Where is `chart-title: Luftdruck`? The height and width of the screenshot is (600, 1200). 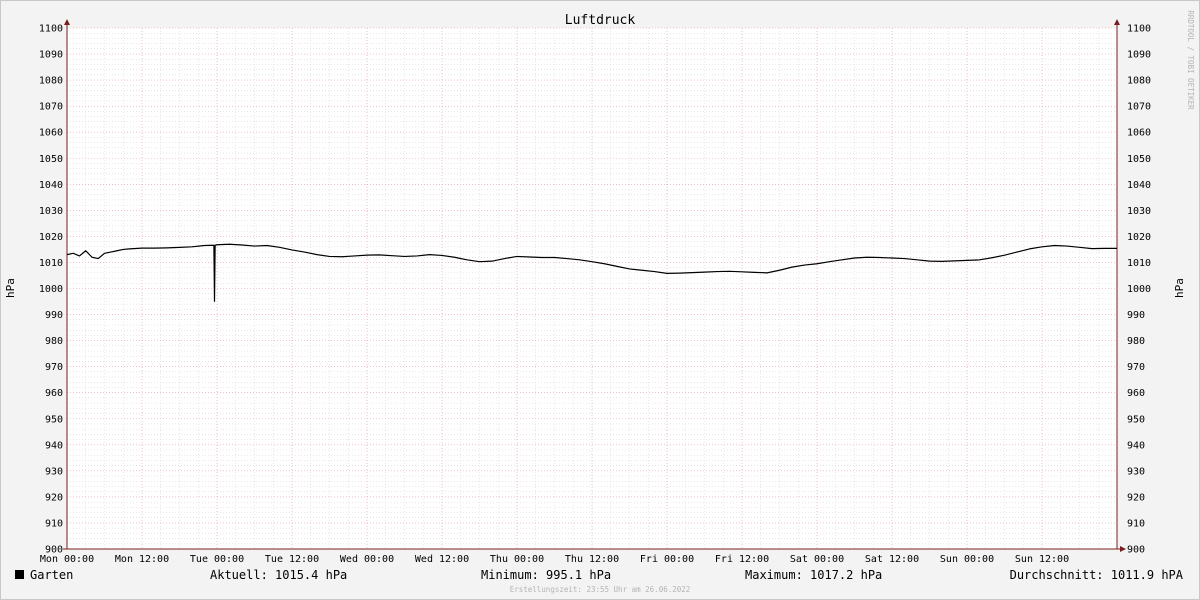
chart-title: Luftdruck is located at coordinates (600, 20).